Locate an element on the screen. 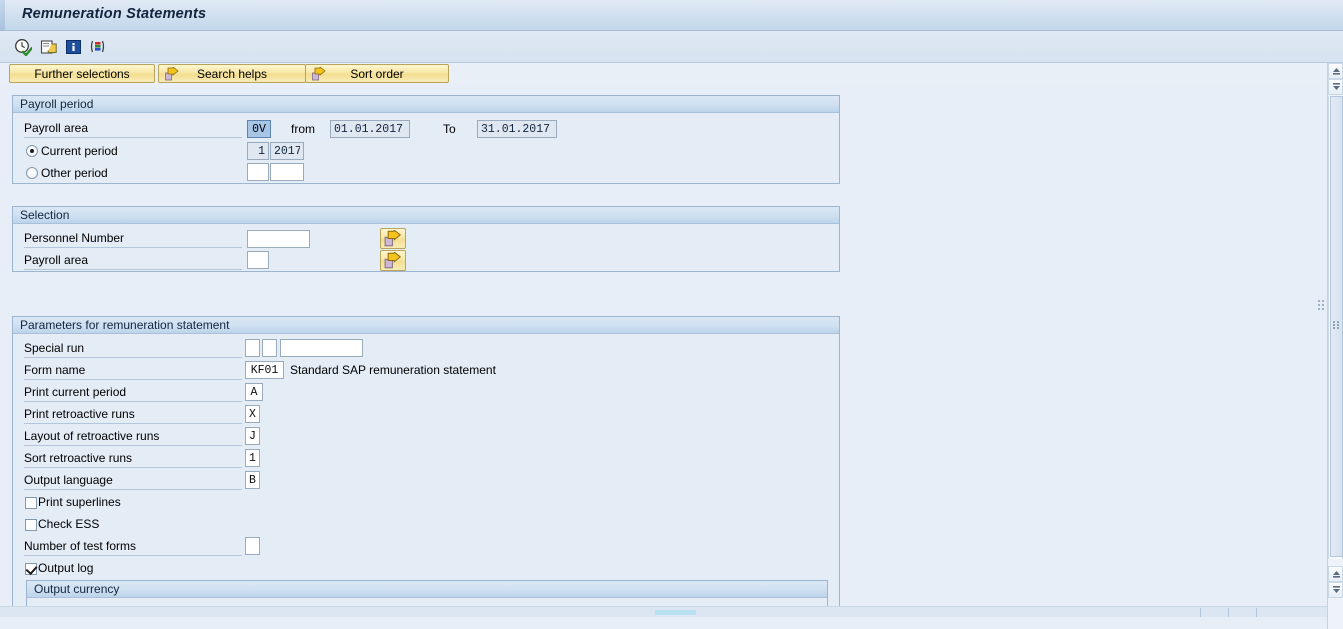  output-log-checkbox is located at coordinates (31, 569).